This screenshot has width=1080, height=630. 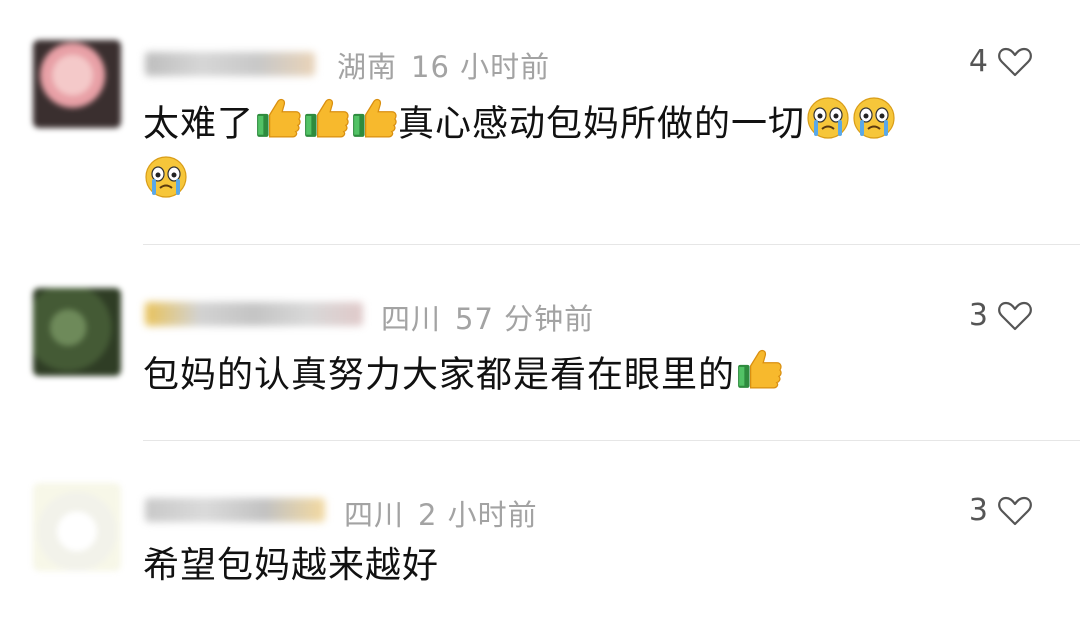 I want to click on comment-meta: 四川 57 分钟前, so click(x=487, y=317).